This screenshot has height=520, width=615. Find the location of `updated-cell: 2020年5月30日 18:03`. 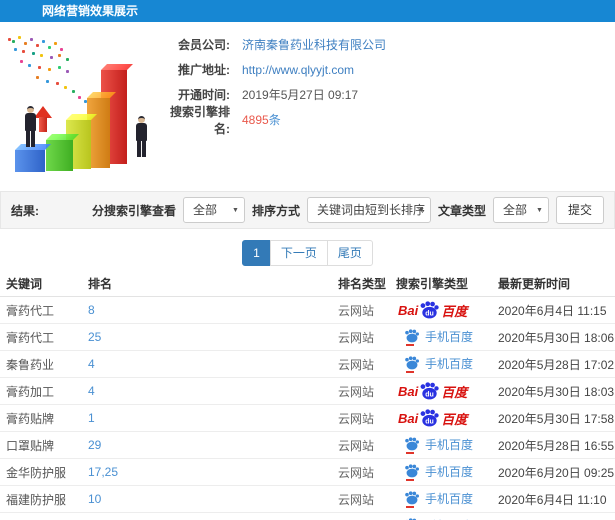

updated-cell: 2020年5月30日 18:03 is located at coordinates (556, 391).